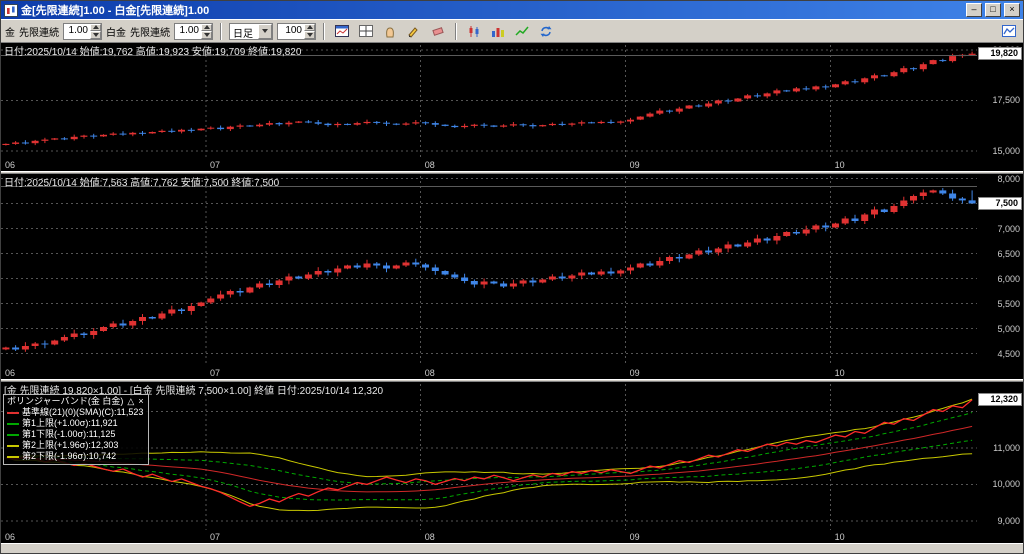 The image size is (1024, 554). Describe the element at coordinates (1008, 520) in the screenshot. I see `y-axis-label: 9,000` at that location.